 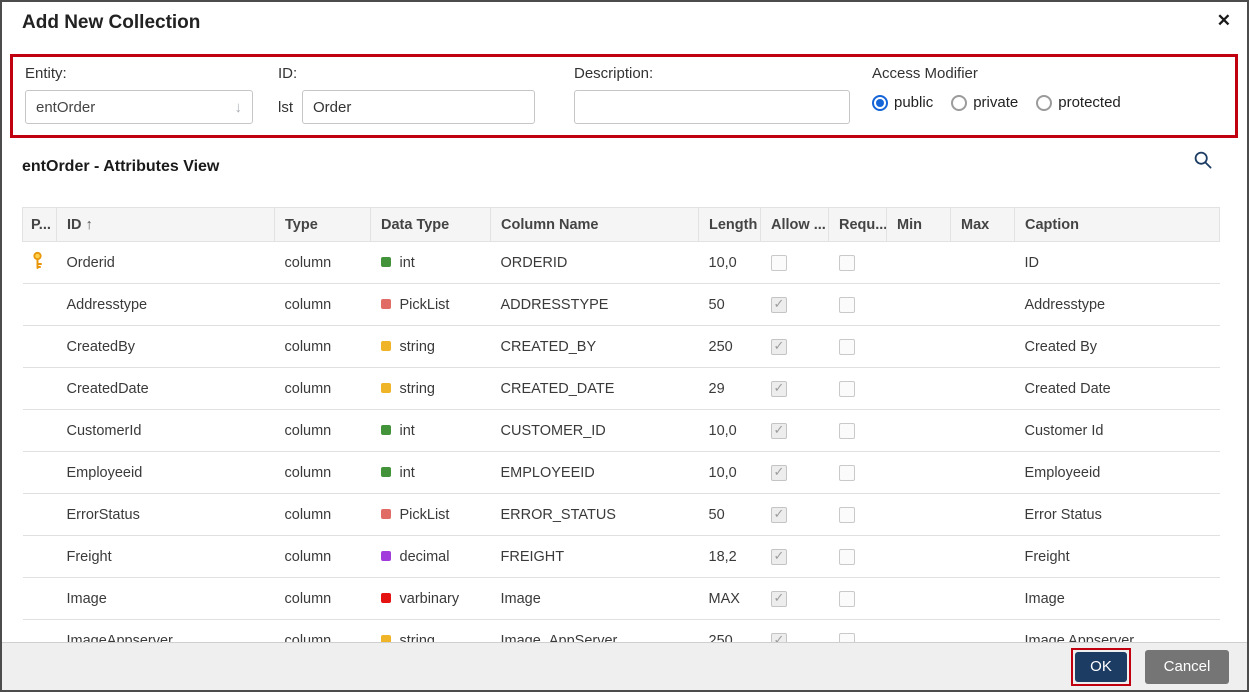 I want to click on cell-column-name: CUSTOMER_ID, so click(x=594, y=430).